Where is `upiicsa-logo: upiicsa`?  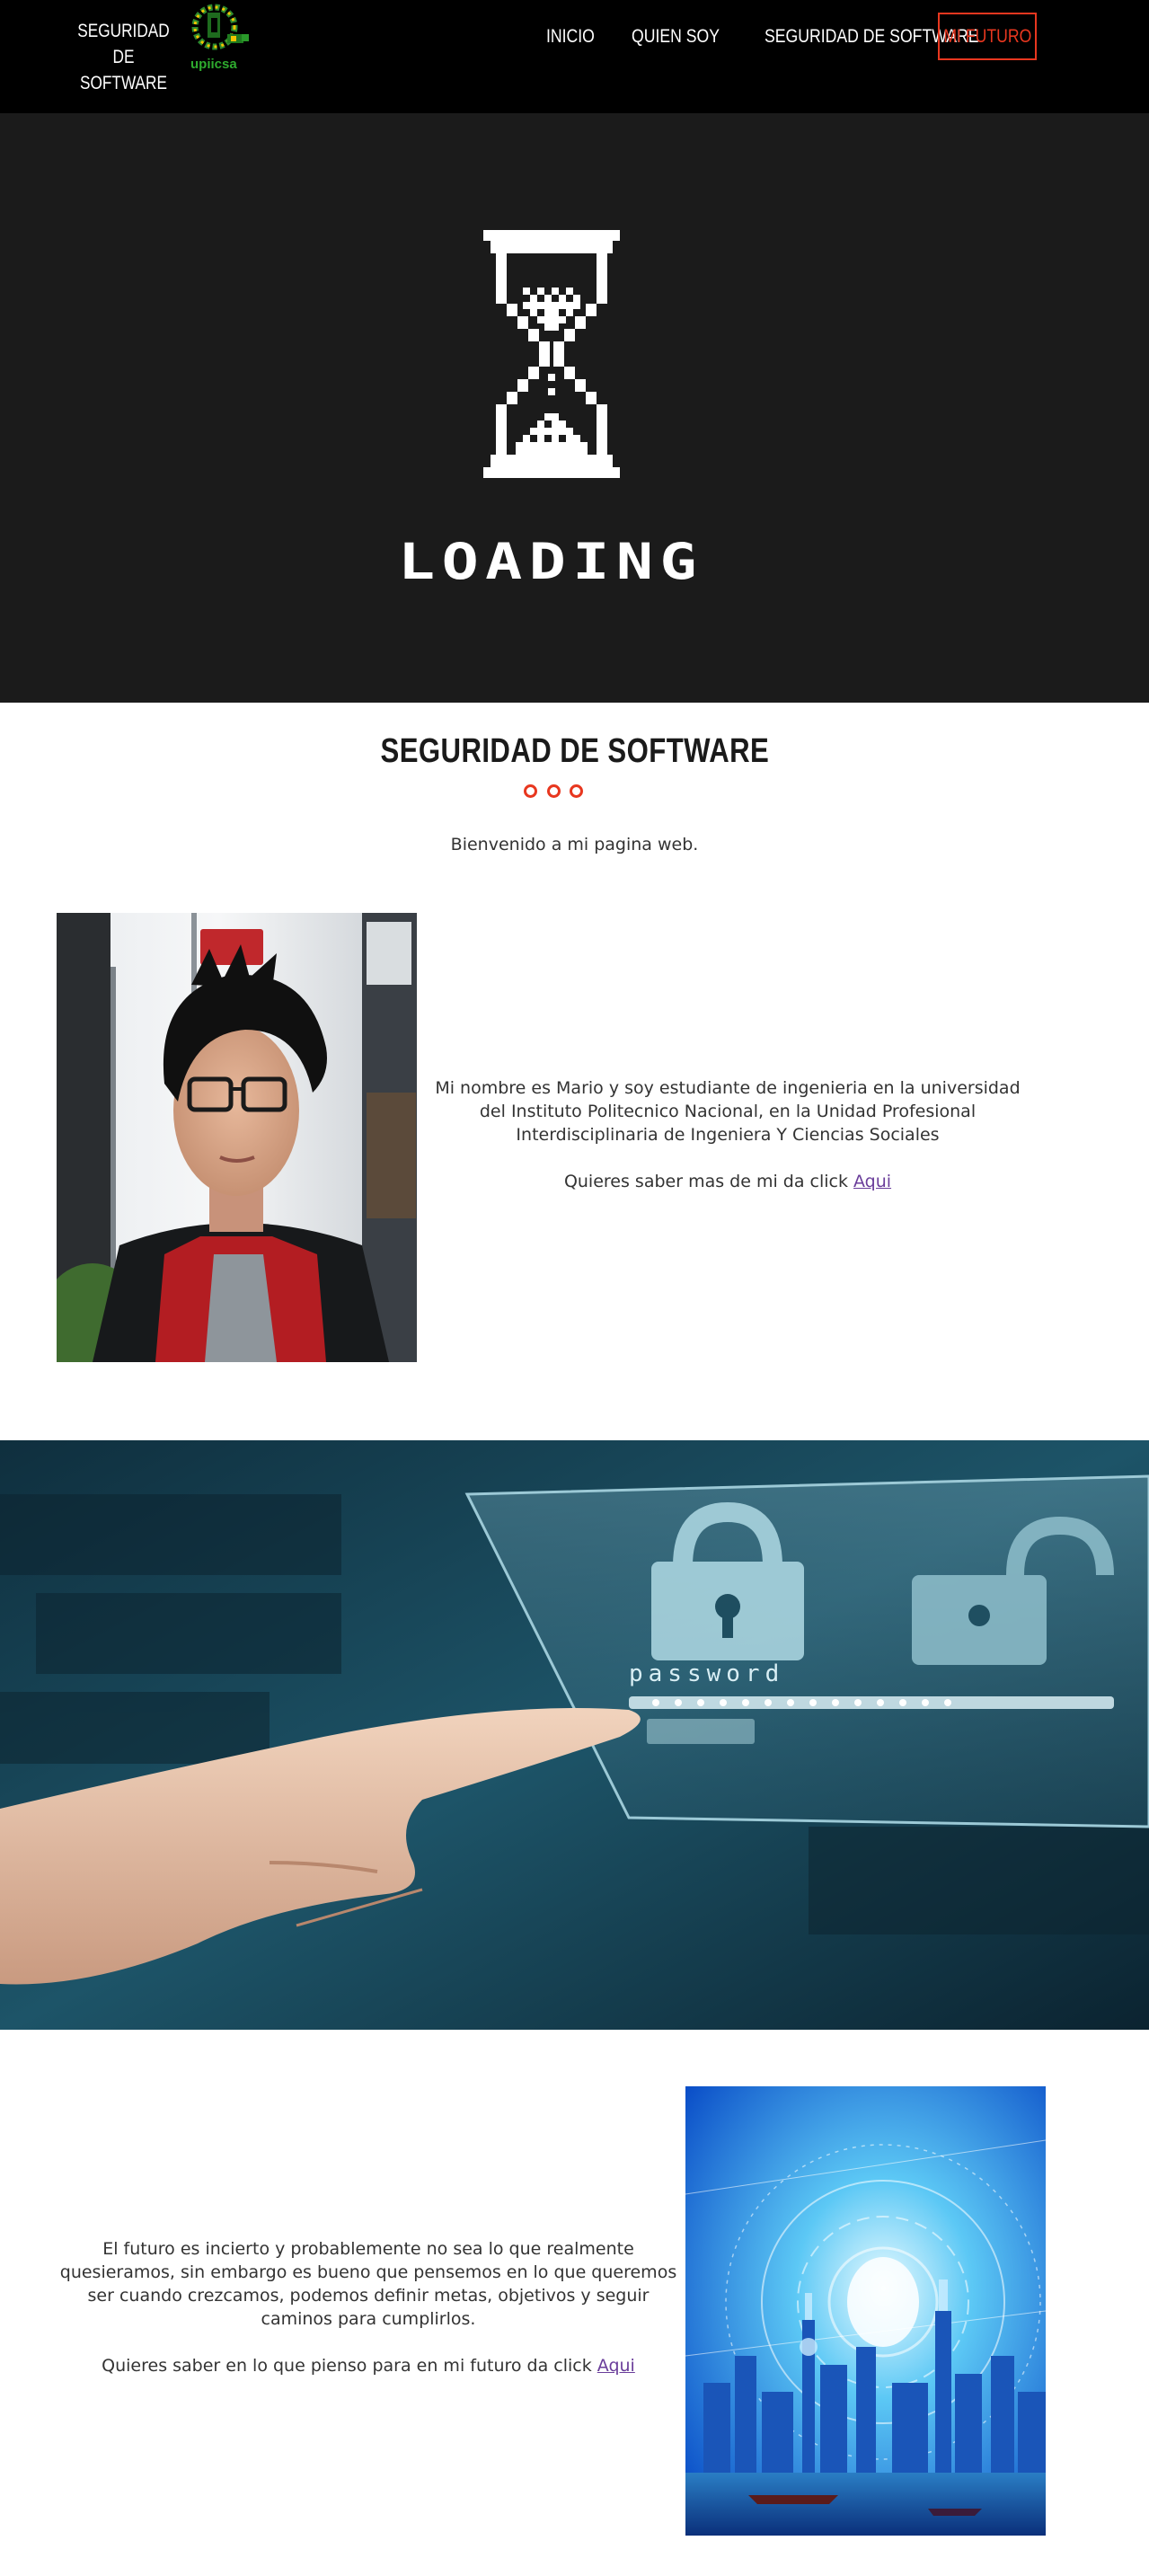
upiicsa-logo: upiicsa is located at coordinates (221, 38).